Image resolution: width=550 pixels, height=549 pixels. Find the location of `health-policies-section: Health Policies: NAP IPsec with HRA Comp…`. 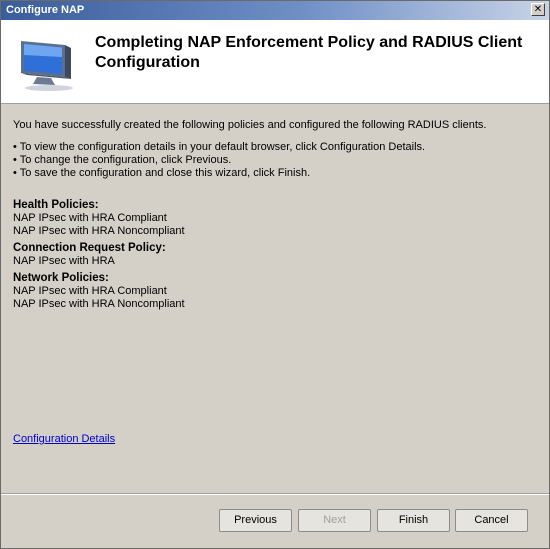

health-policies-section: Health Policies: NAP IPsec with HRA Comp… is located at coordinates (275, 218).